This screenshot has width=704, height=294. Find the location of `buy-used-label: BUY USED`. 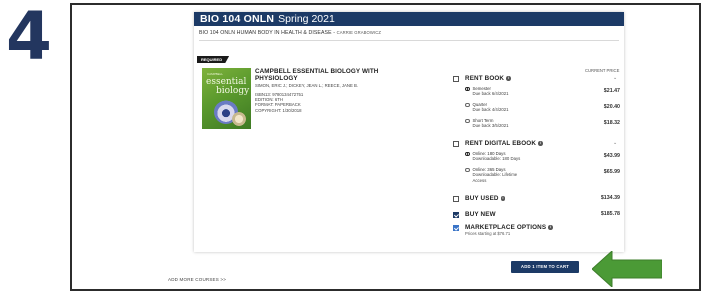

buy-used-label: BUY USED is located at coordinates (482, 198).